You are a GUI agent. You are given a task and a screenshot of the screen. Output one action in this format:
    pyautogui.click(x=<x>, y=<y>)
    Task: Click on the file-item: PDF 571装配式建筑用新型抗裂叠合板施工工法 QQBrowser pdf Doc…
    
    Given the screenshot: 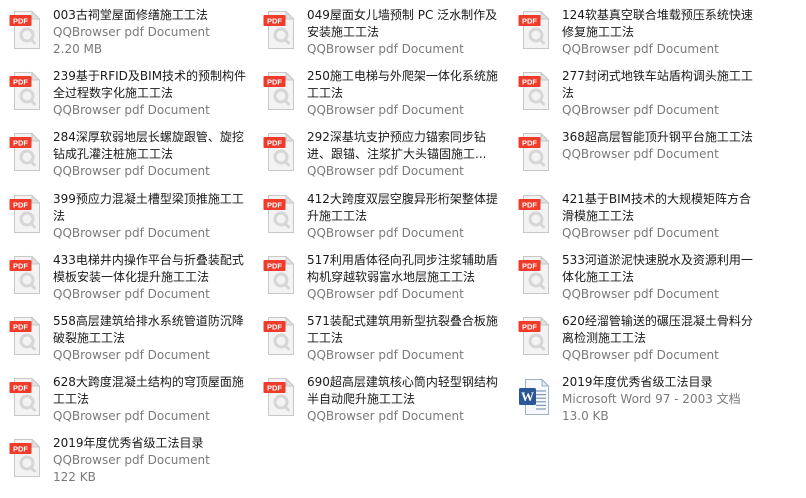 What is the action you would take?
    pyautogui.click(x=379, y=338)
    